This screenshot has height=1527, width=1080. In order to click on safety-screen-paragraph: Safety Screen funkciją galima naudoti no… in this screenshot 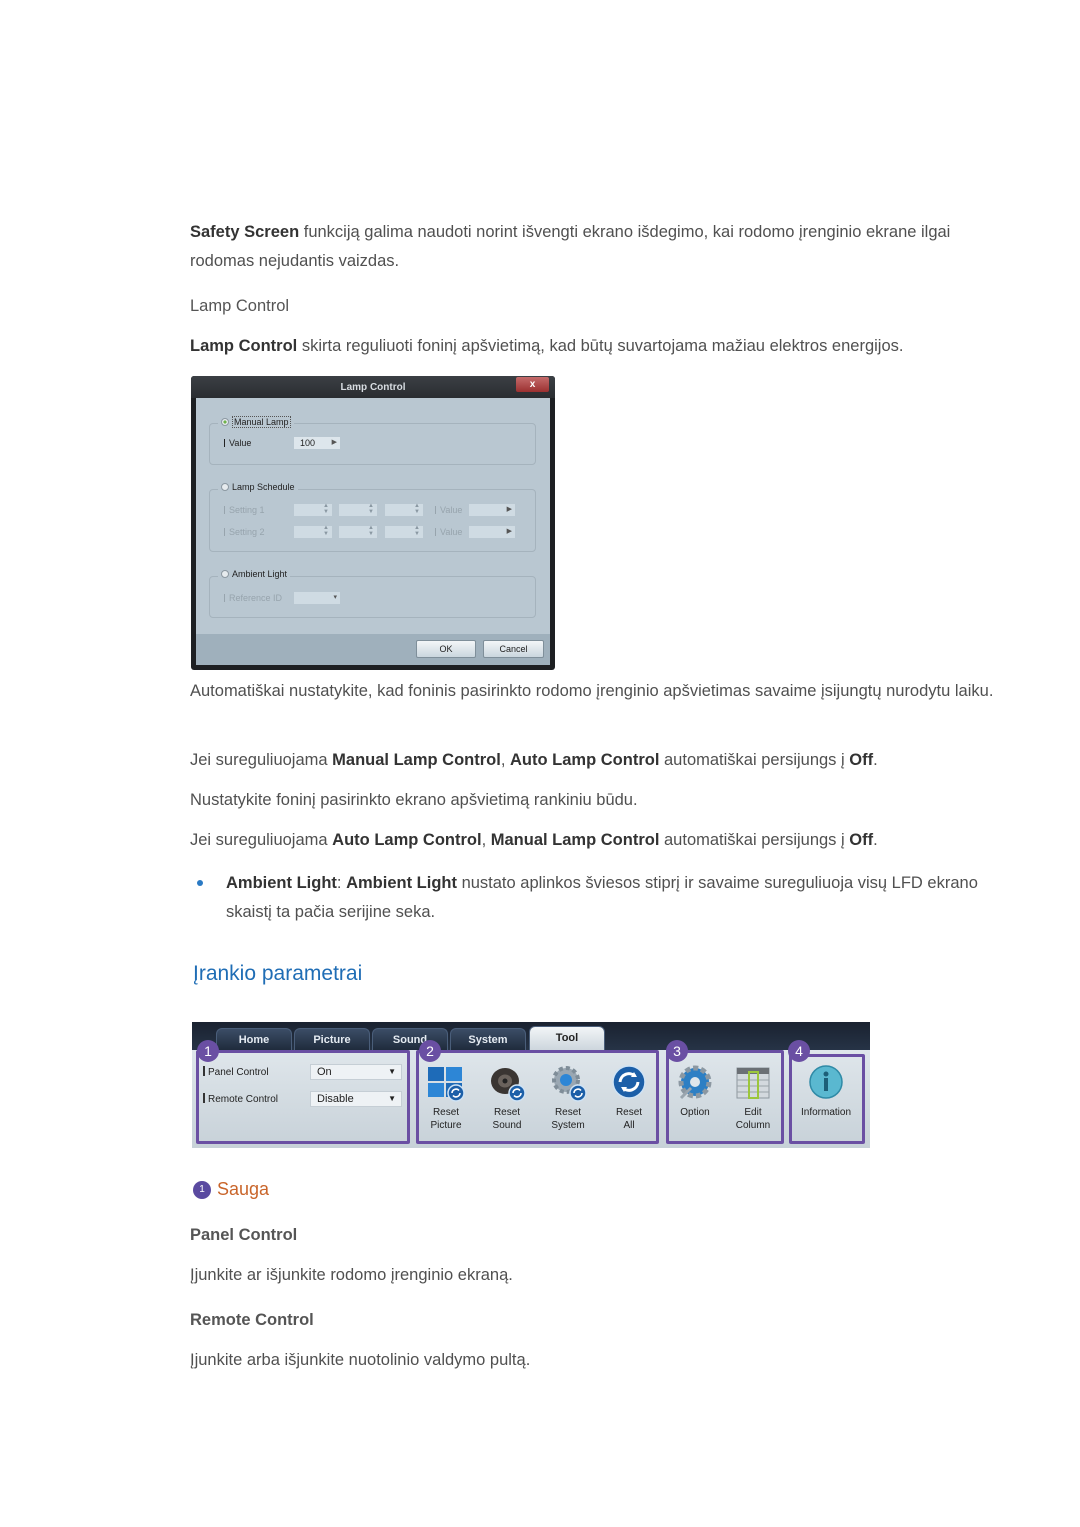, I will do `click(600, 247)`.